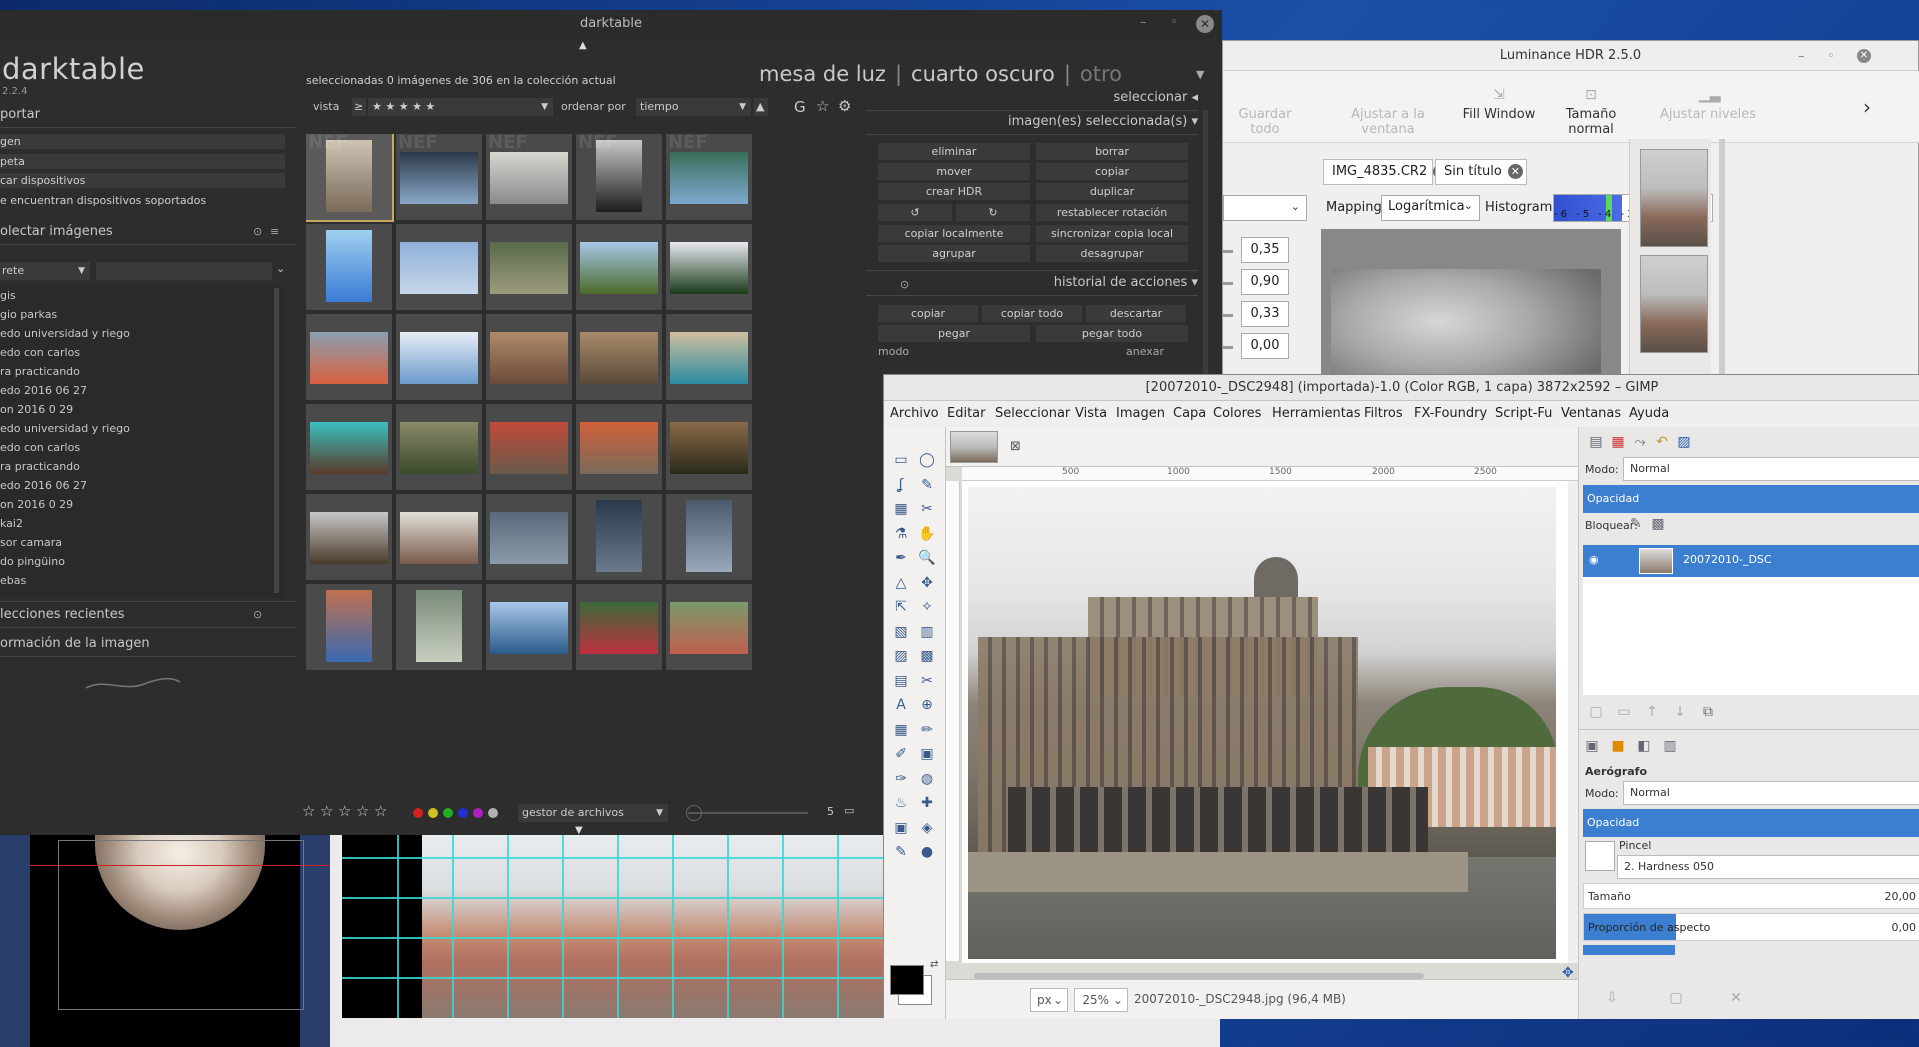 This screenshot has width=1919, height=1047. Describe the element at coordinates (901, 632) in the screenshot. I see `tool-icon: ▧` at that location.